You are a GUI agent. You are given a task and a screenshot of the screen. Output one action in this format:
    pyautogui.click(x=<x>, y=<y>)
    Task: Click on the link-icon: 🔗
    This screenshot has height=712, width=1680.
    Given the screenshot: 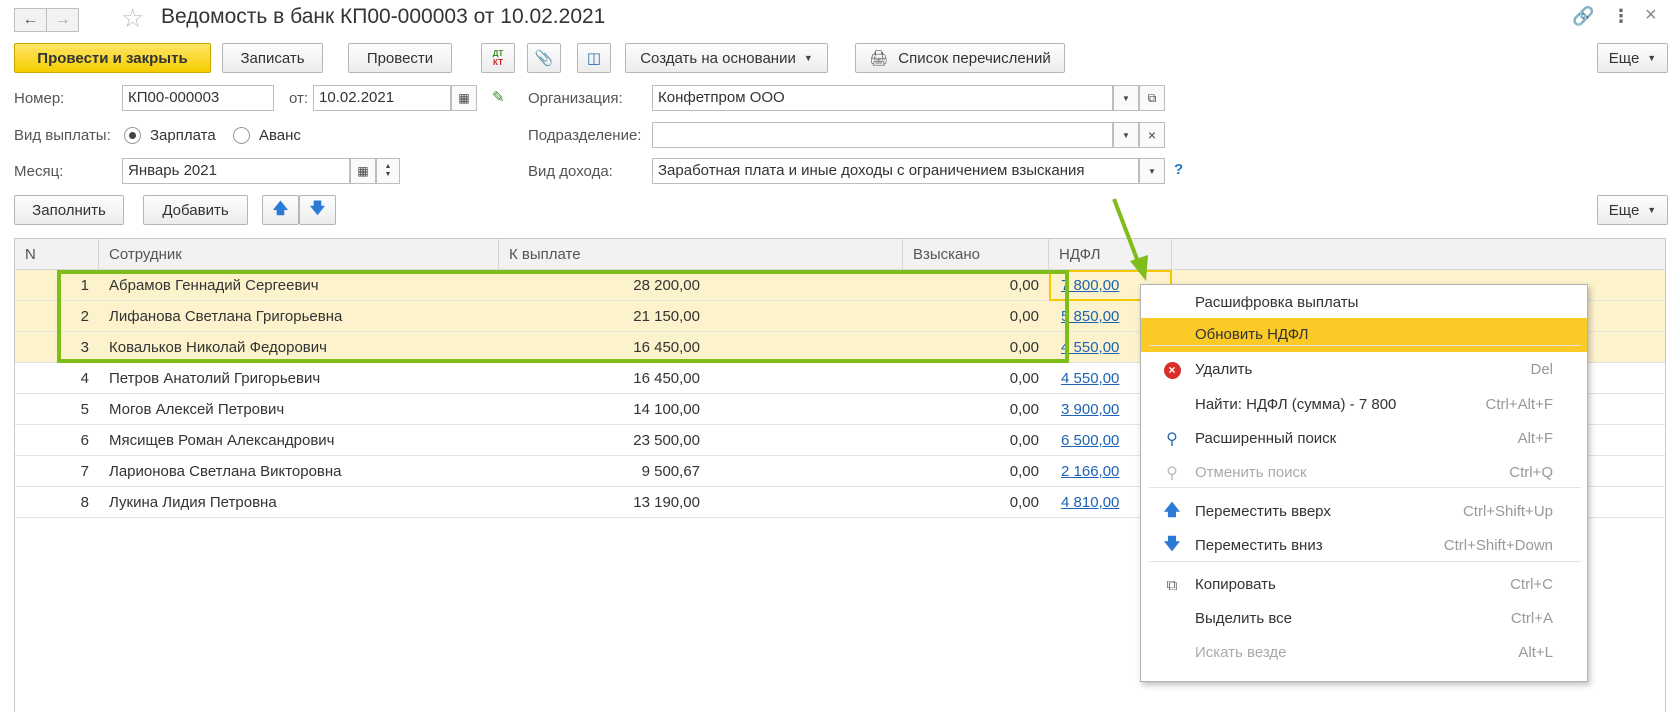 What is the action you would take?
    pyautogui.click(x=1583, y=16)
    